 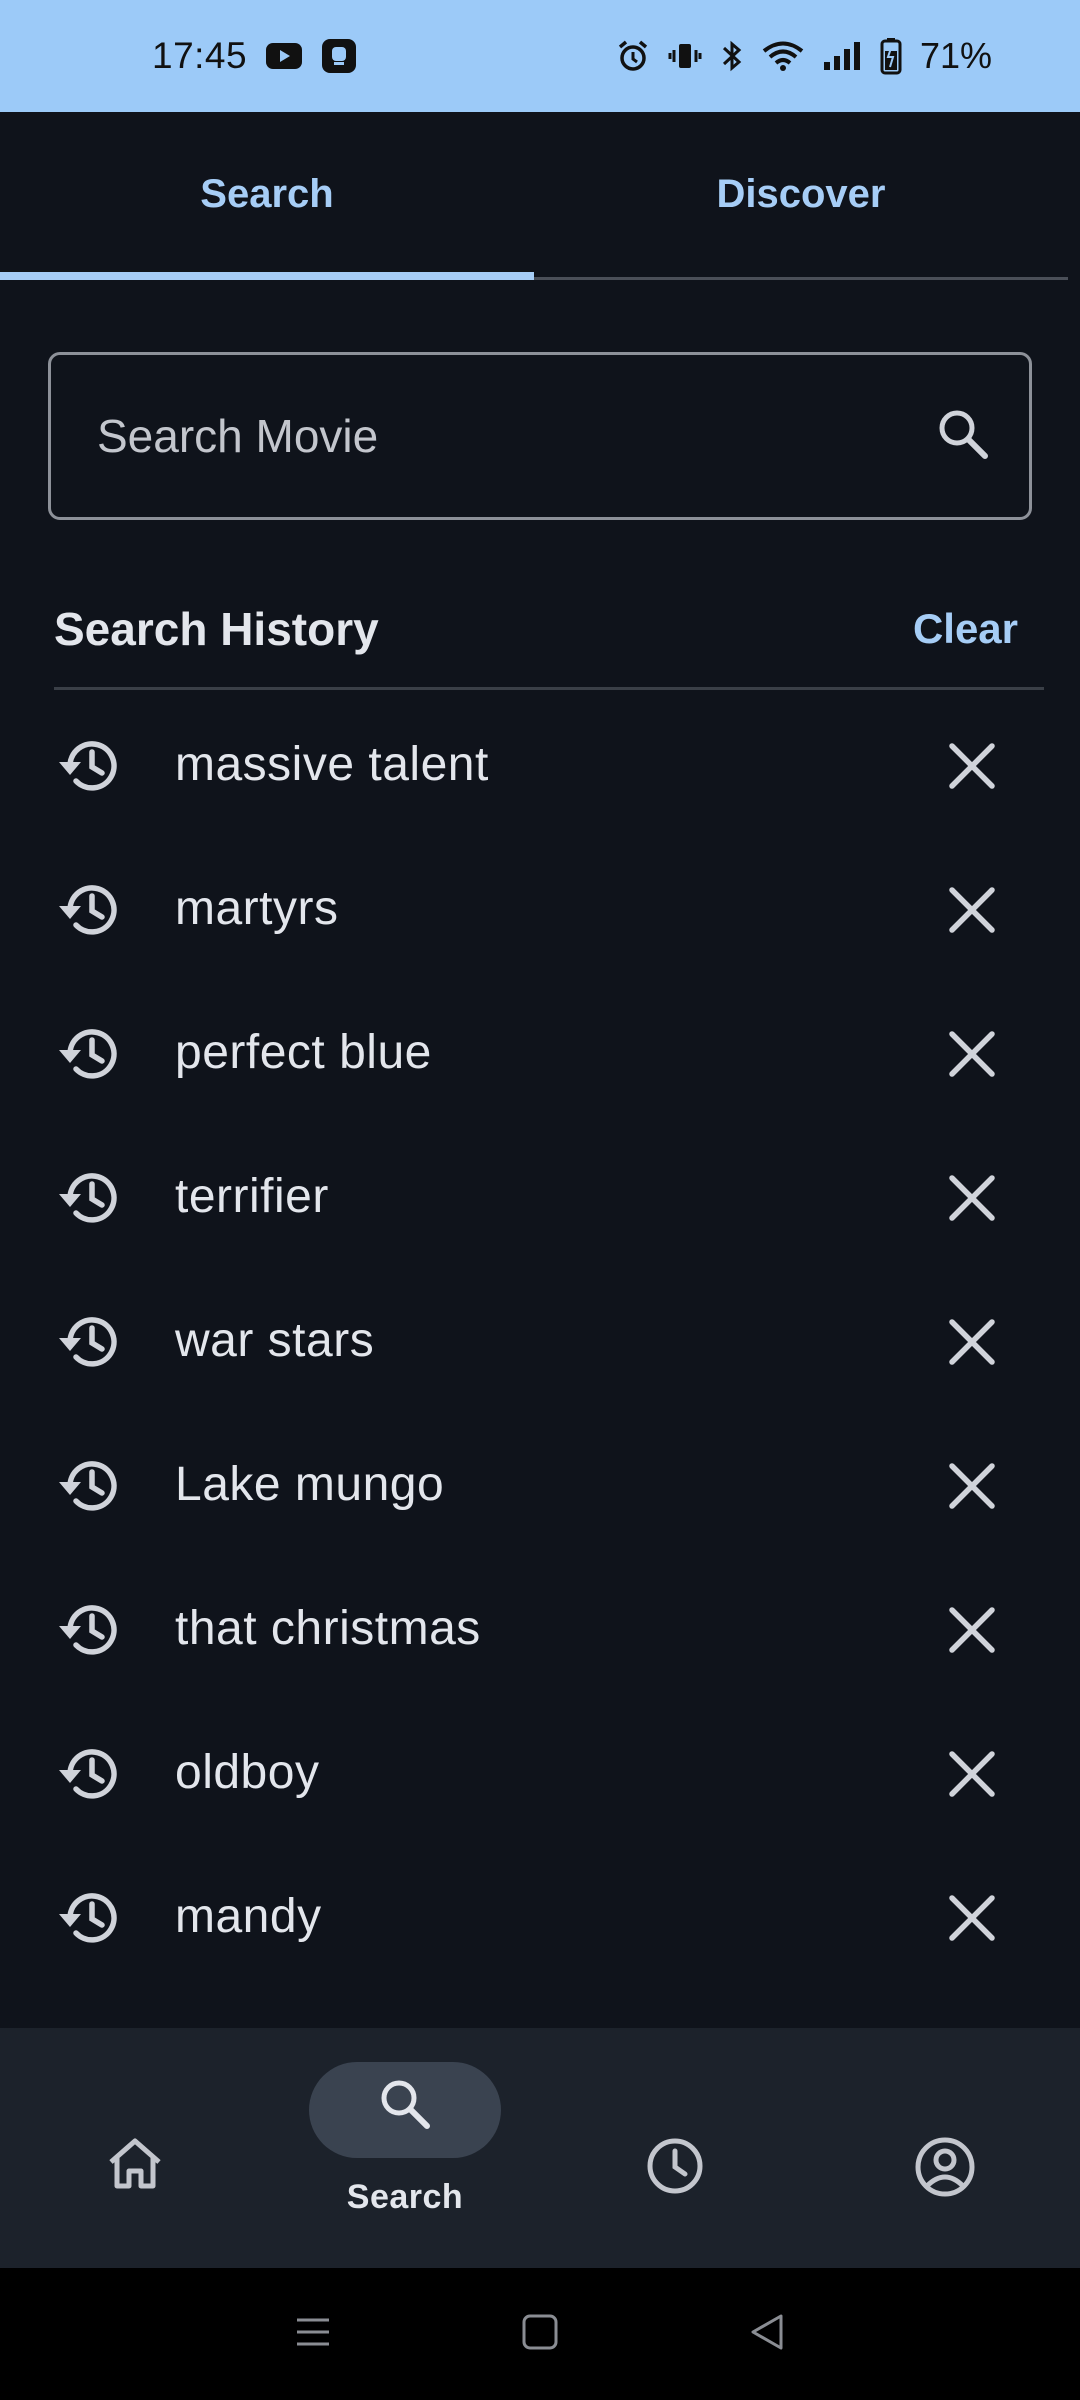 What do you see at coordinates (891, 56) in the screenshot?
I see `battery-icon` at bounding box center [891, 56].